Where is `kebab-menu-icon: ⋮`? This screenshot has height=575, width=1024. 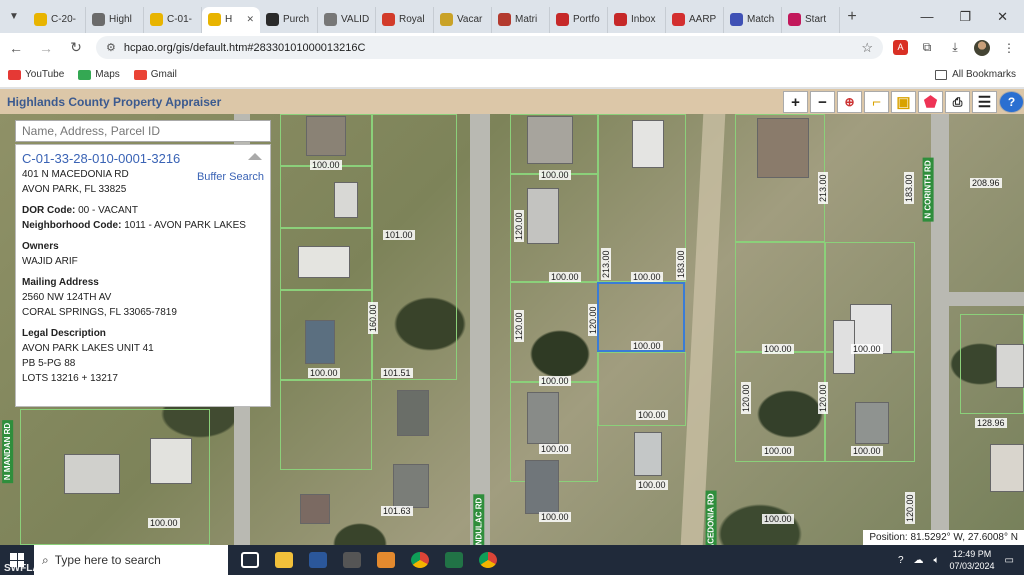 kebab-menu-icon: ⋮ is located at coordinates (1009, 48).